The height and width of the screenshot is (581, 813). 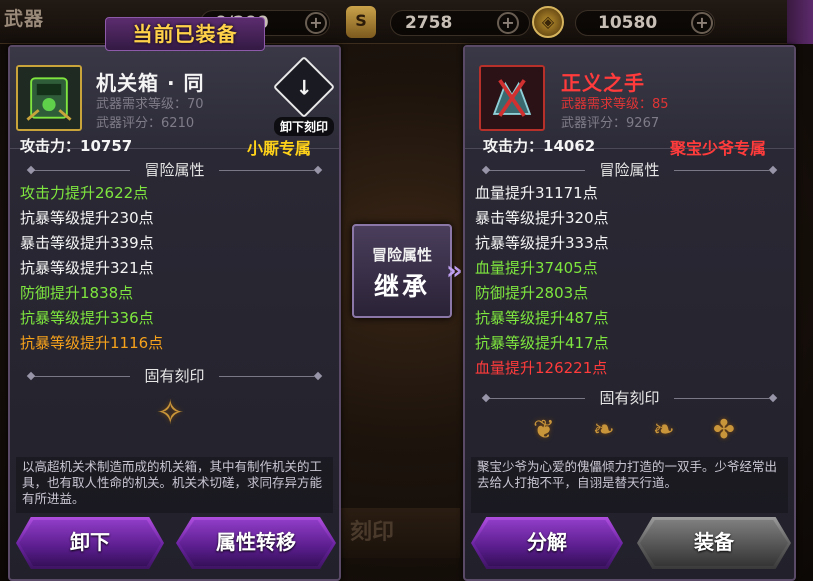 What do you see at coordinates (603, 83) in the screenshot?
I see `compare-weapon-name: 正义之手` at bounding box center [603, 83].